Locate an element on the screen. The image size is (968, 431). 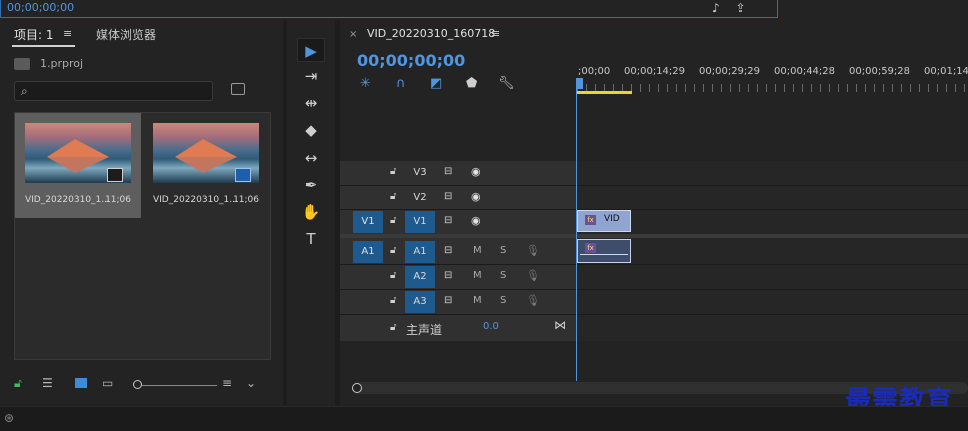
program-timecode: 00;00;00;00 is located at coordinates (389, 9).